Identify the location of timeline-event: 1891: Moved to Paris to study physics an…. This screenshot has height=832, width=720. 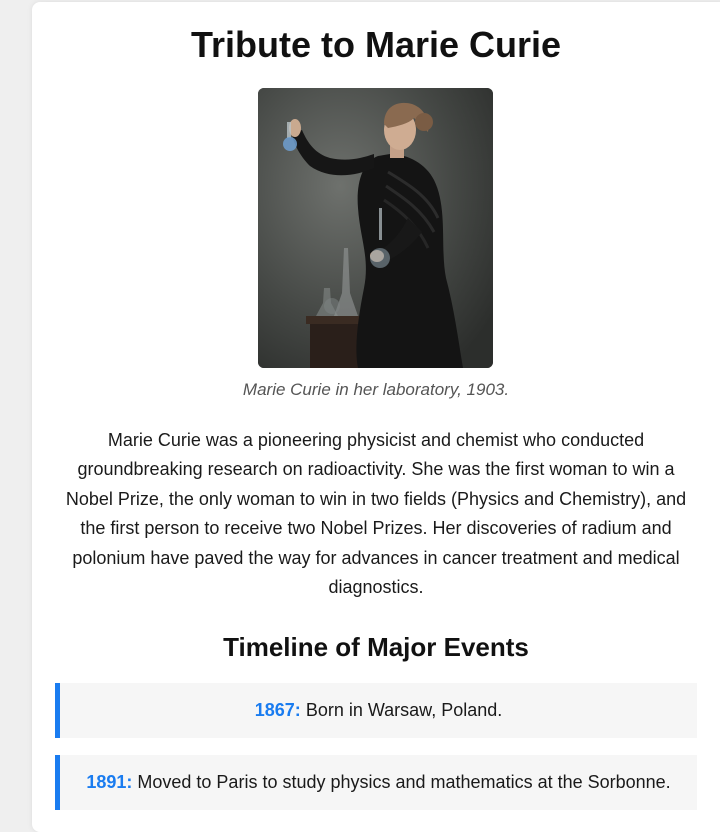
(376, 782).